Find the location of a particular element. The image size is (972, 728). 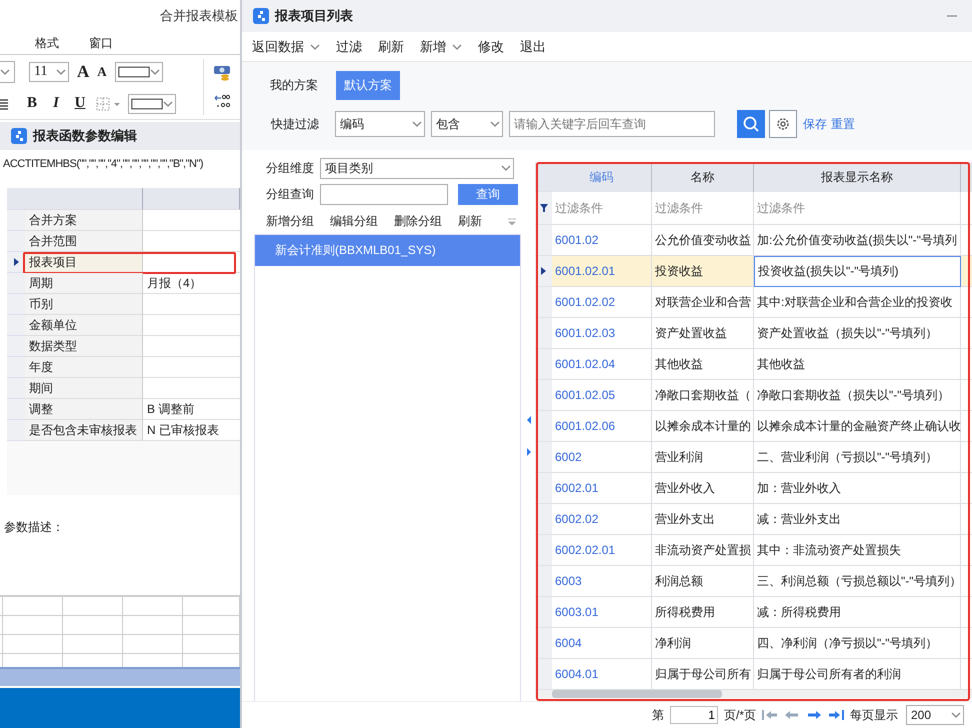

table-cell: 6002.01 is located at coordinates (602, 488).